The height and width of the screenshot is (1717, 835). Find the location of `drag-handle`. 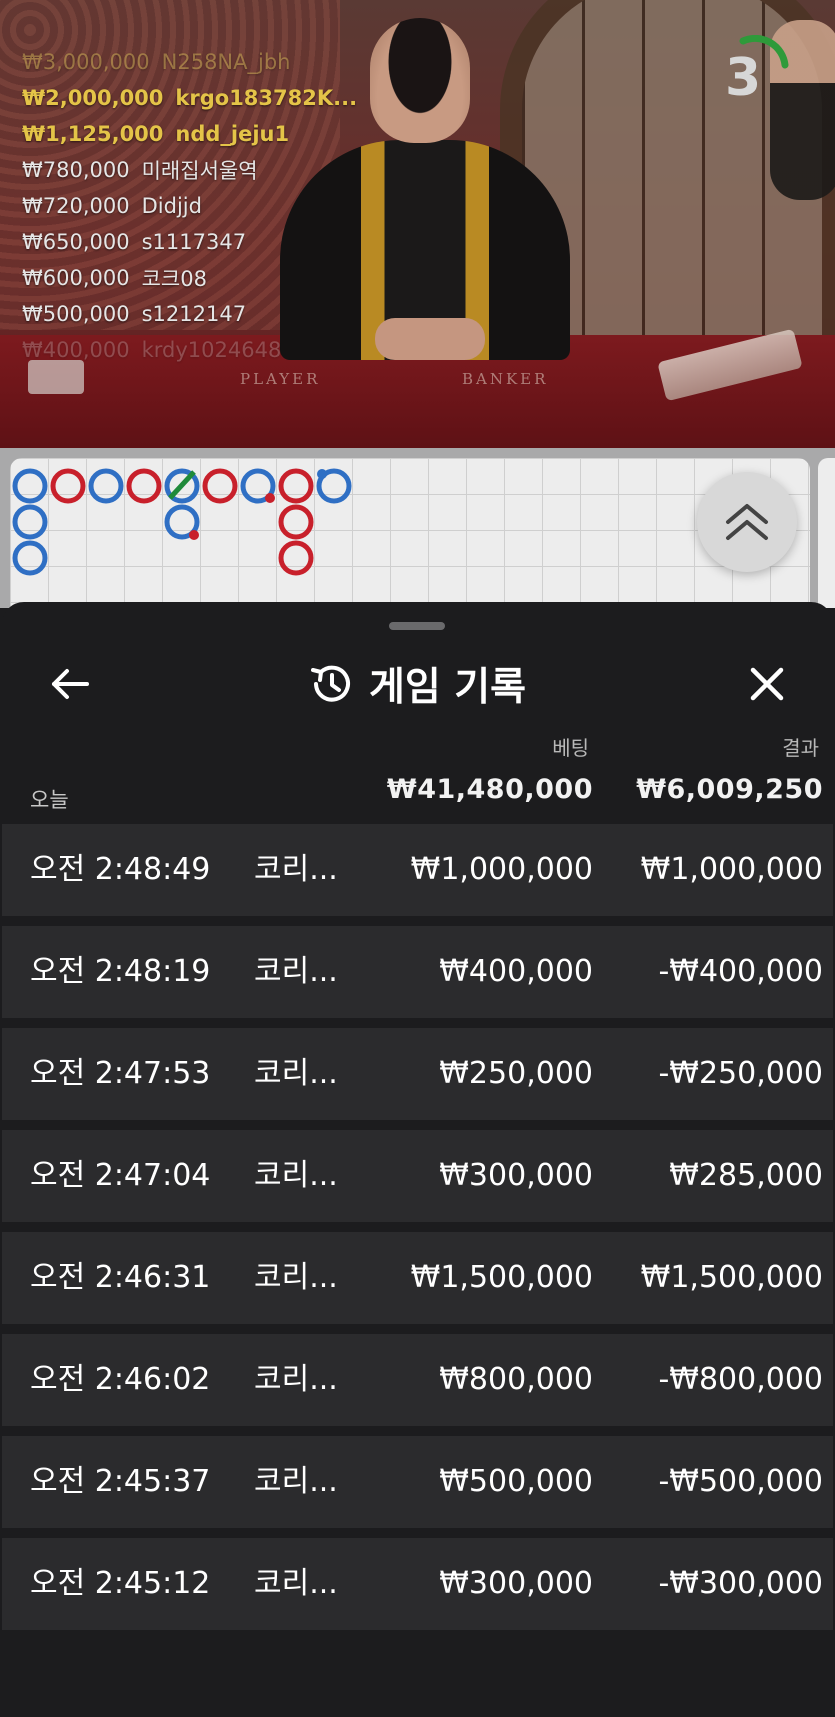

drag-handle is located at coordinates (417, 626).